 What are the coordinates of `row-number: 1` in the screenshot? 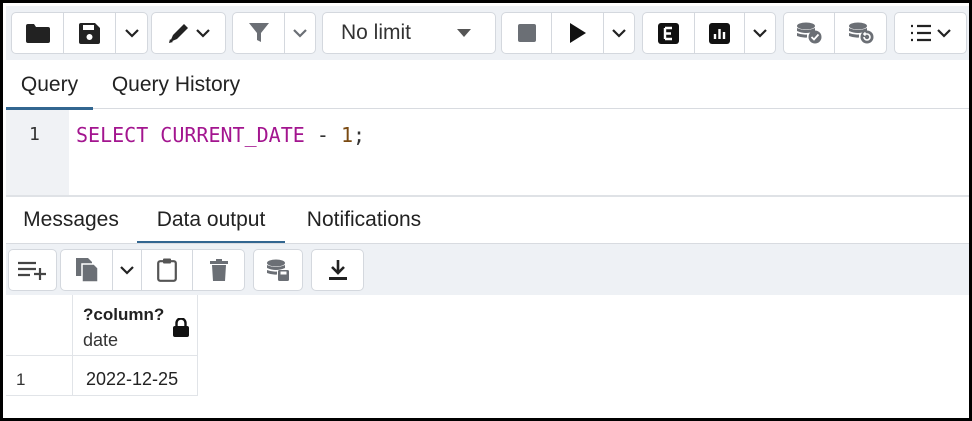 It's located at (21, 379).